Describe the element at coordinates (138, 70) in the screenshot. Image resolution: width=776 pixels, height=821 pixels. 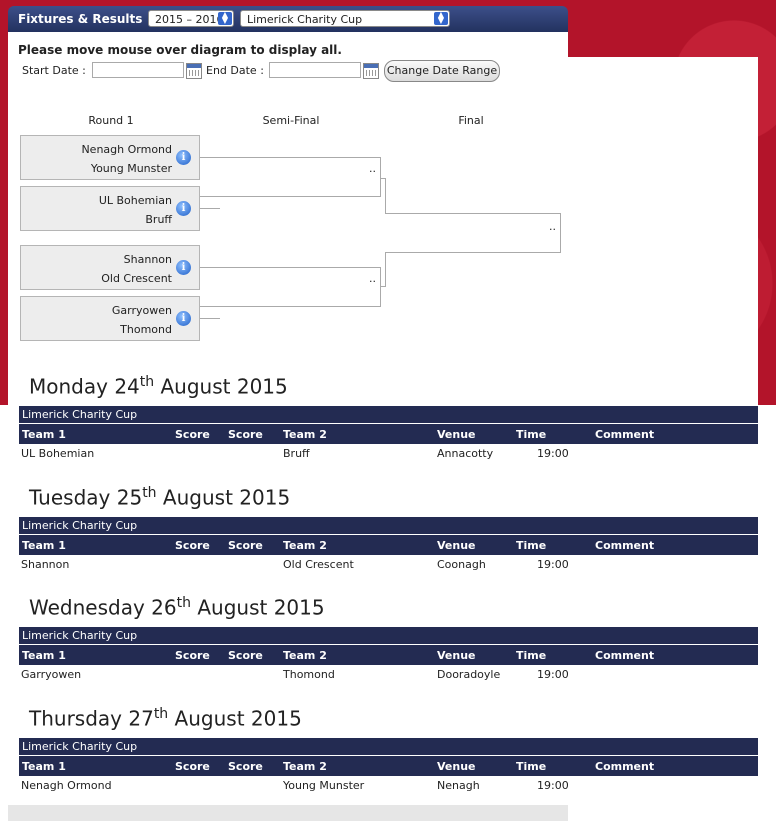
I see `start-date-input` at that location.